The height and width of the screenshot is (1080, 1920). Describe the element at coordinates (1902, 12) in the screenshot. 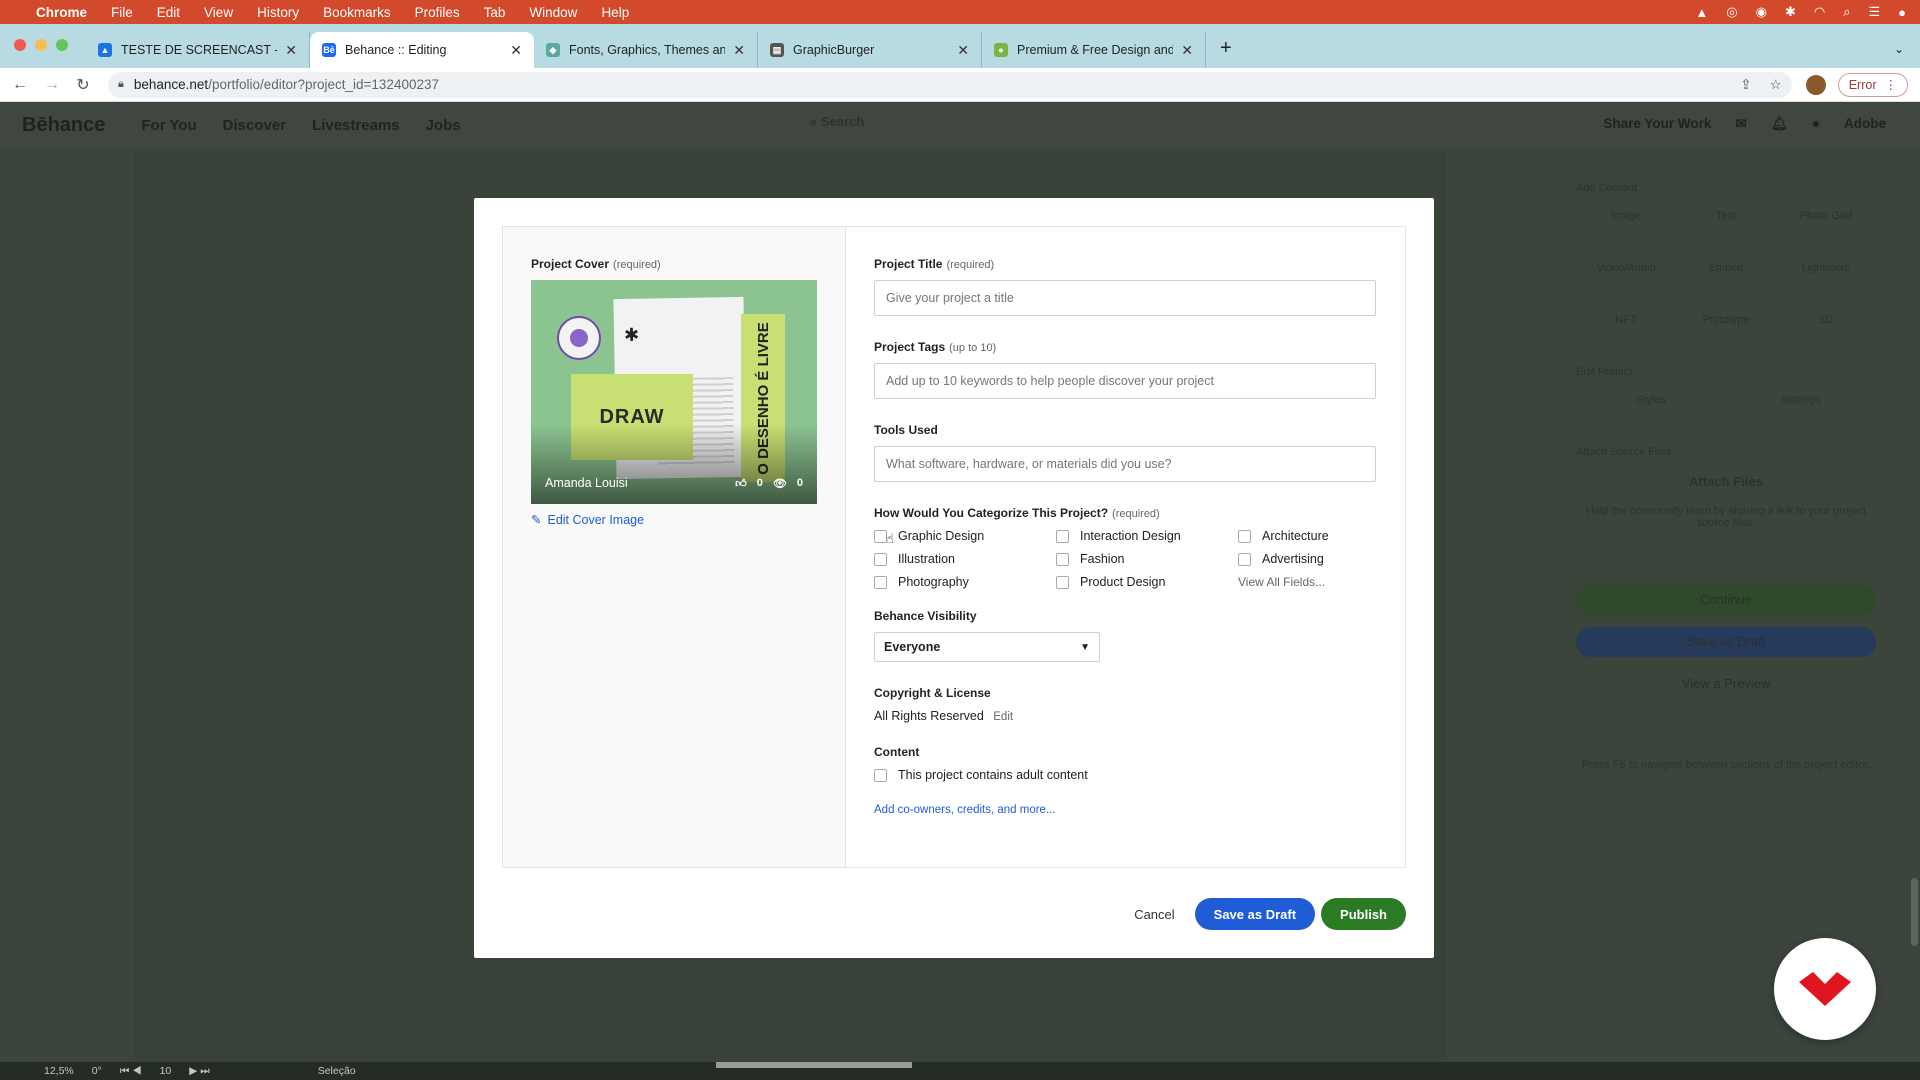

I see `siri-icon: ●` at that location.